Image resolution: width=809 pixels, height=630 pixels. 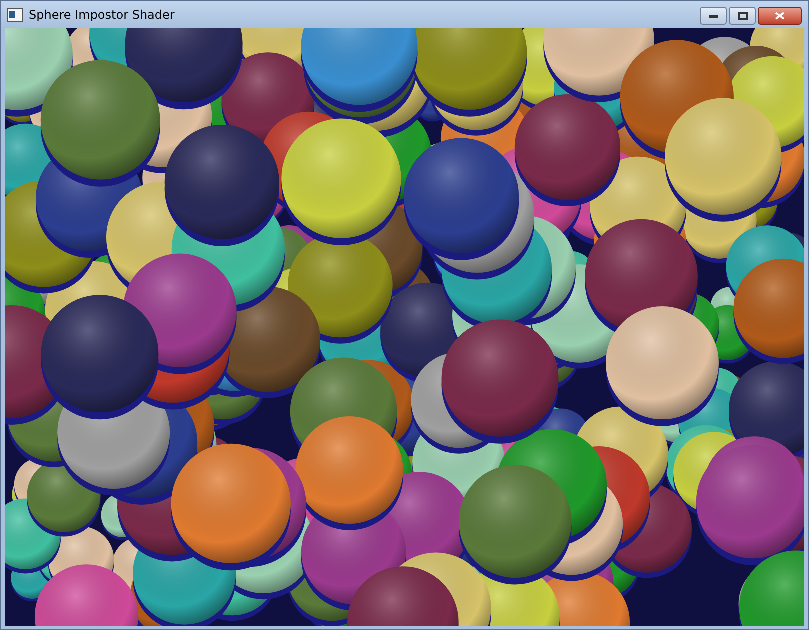 What do you see at coordinates (102, 15) in the screenshot?
I see `window-title: Sphere Impostor Shader` at bounding box center [102, 15].